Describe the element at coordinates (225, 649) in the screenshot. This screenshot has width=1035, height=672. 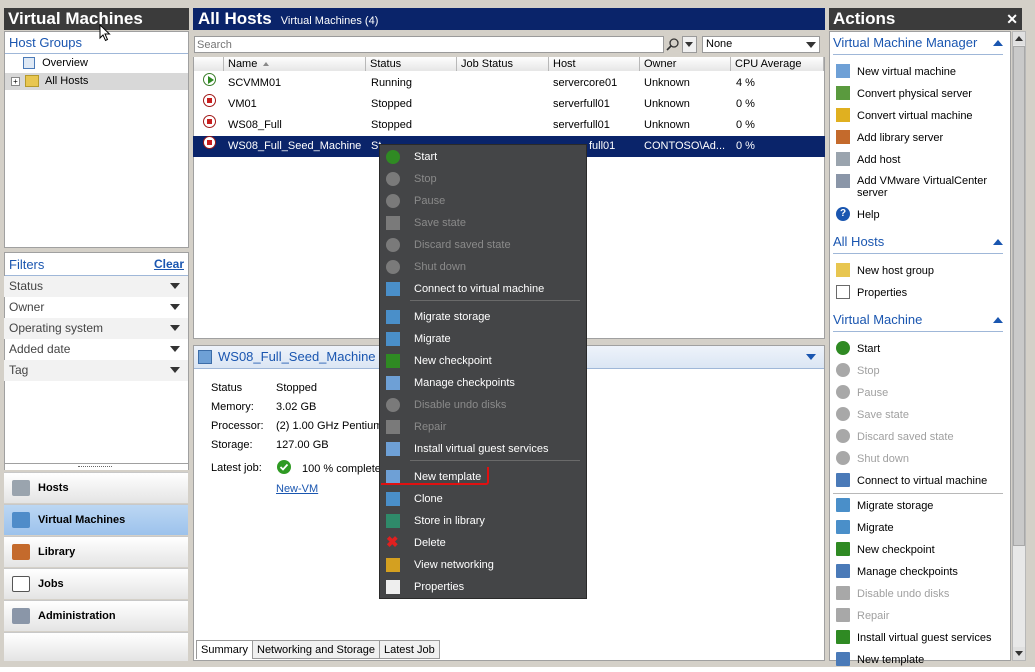
I see `tab-summary: Summary` at that location.